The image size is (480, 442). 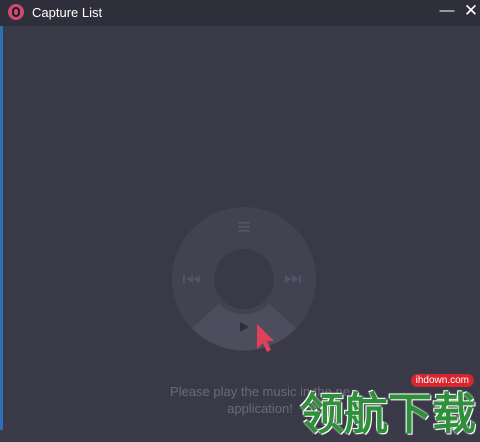 I want to click on watermark: 领航下载 ihdown.com, so click(x=390, y=405).